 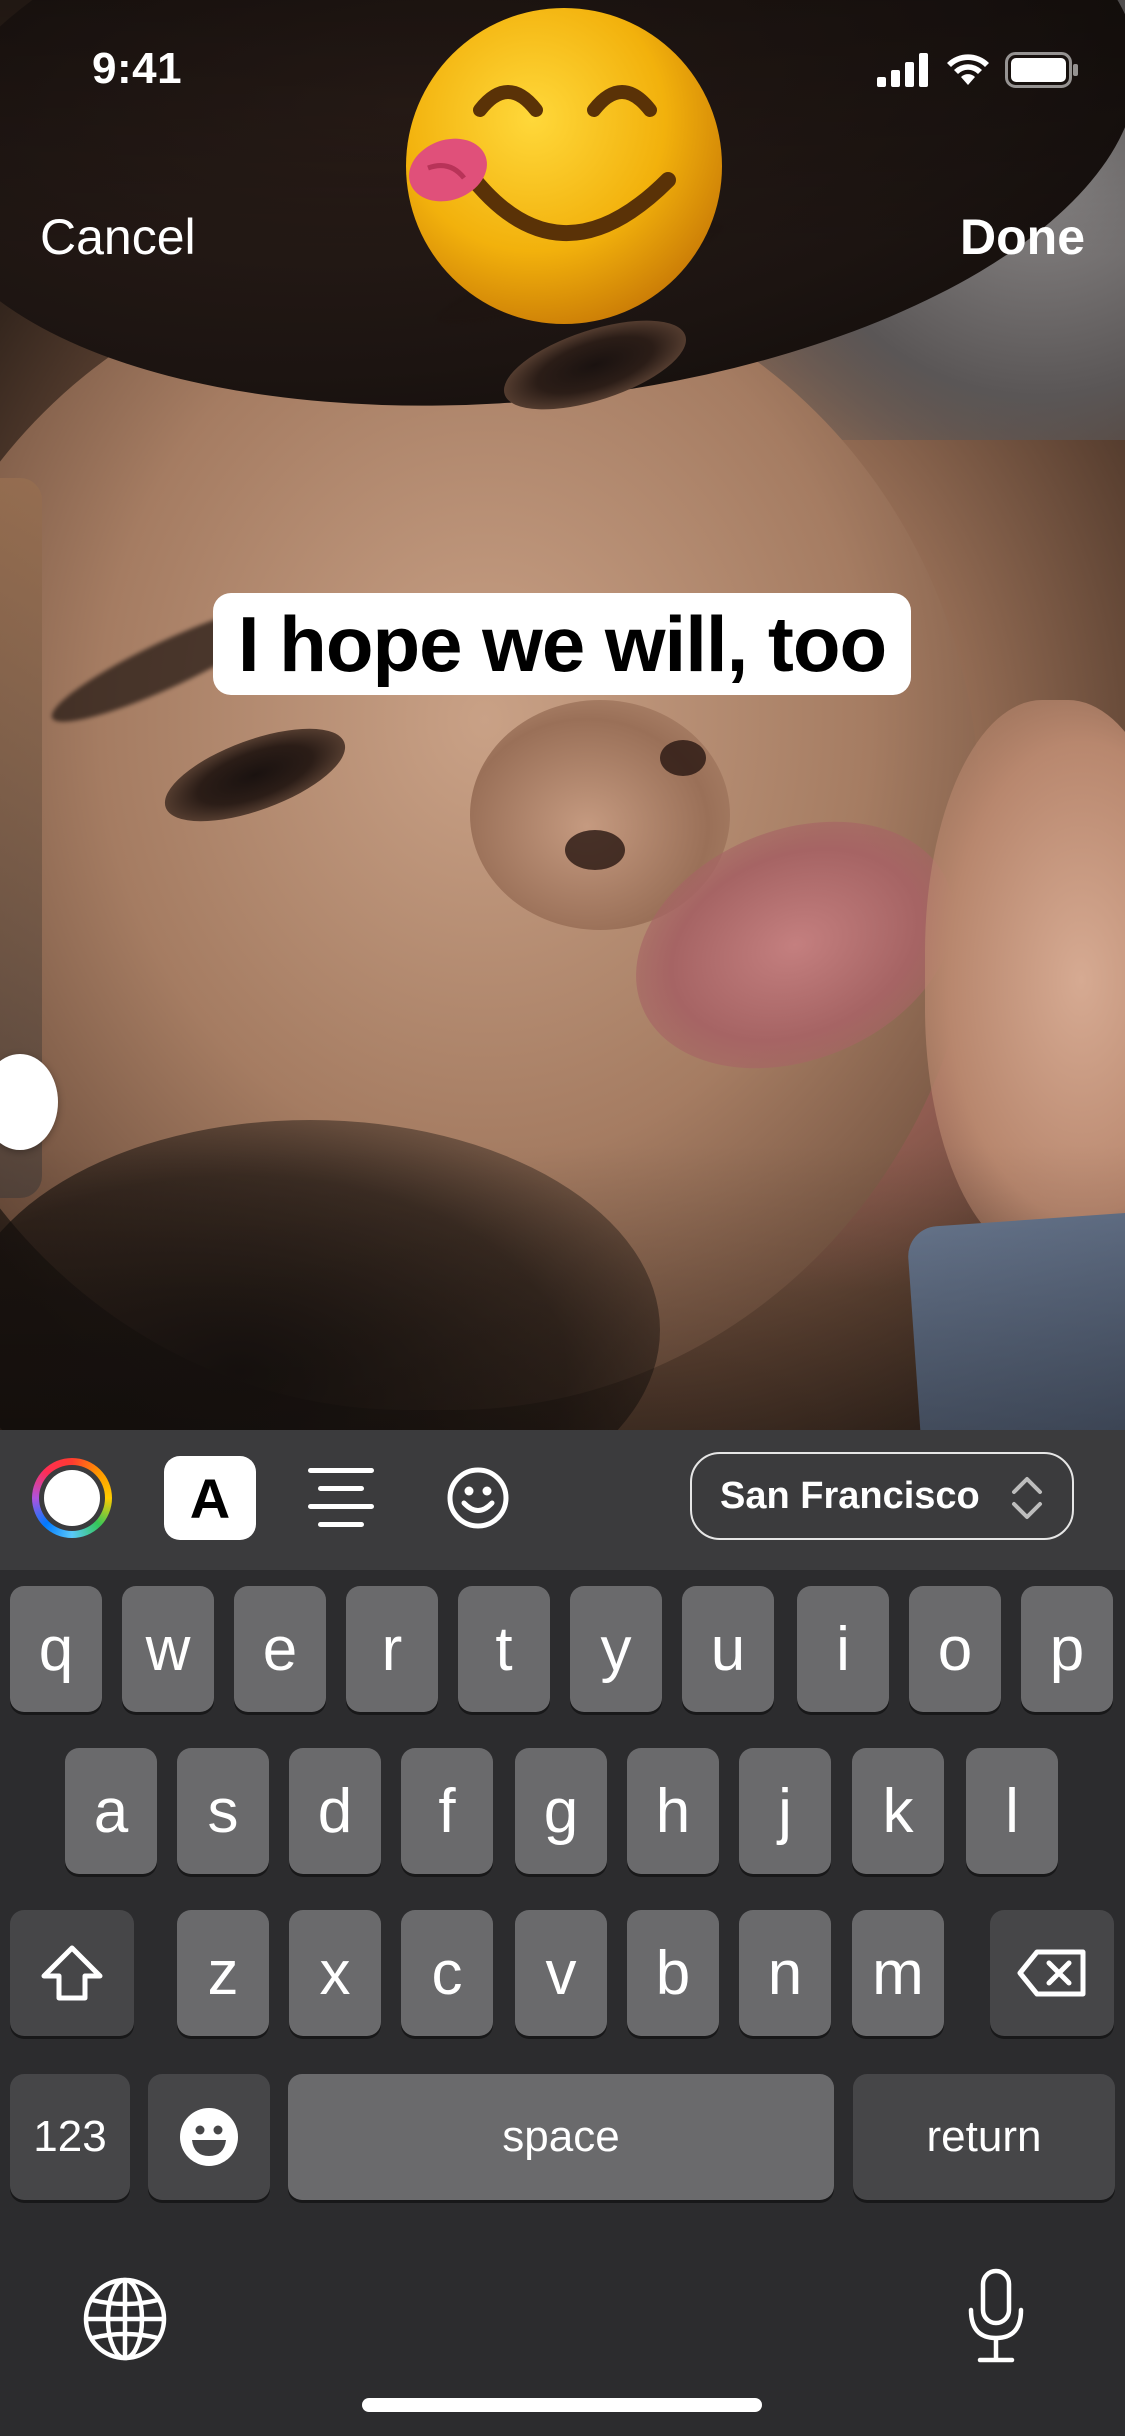 I want to click on space-key: space, so click(x=561, y=2137).